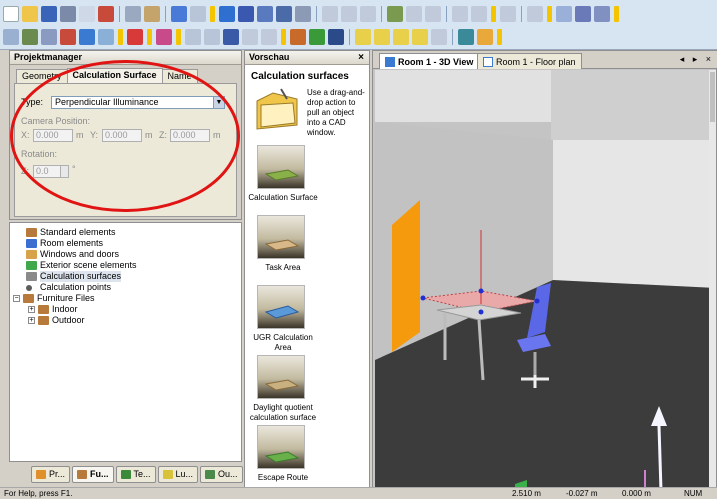 The width and height of the screenshot is (717, 499). What do you see at coordinates (64, 171) in the screenshot?
I see `rotation-spinner` at bounding box center [64, 171].